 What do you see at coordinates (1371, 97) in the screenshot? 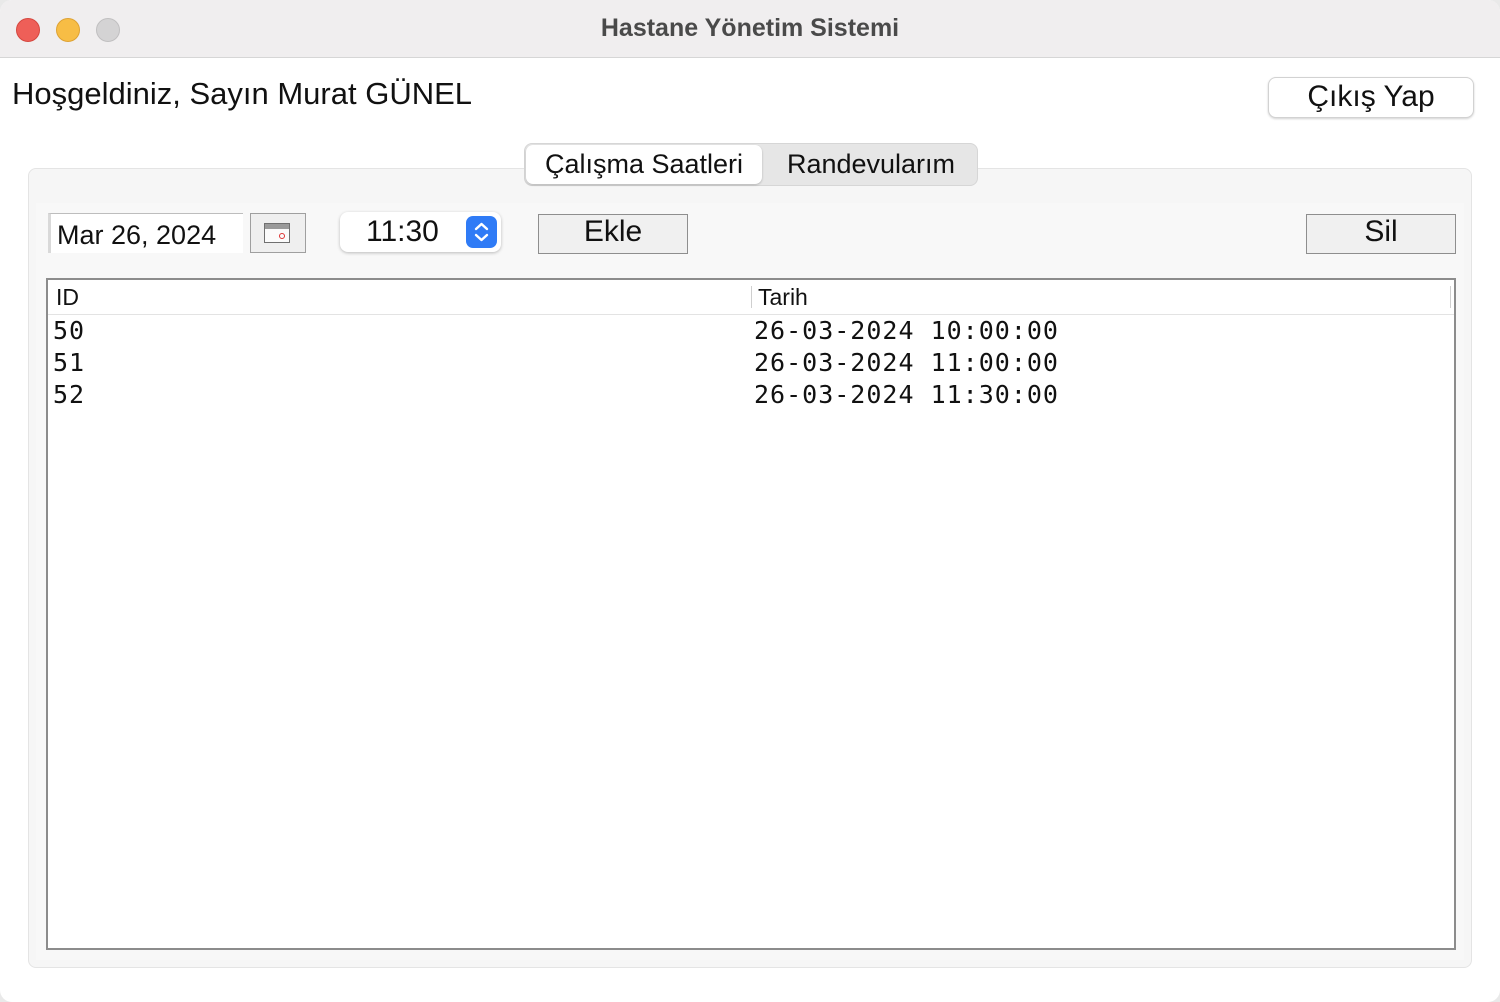
I see `logout-button: Çıkış Yap` at bounding box center [1371, 97].